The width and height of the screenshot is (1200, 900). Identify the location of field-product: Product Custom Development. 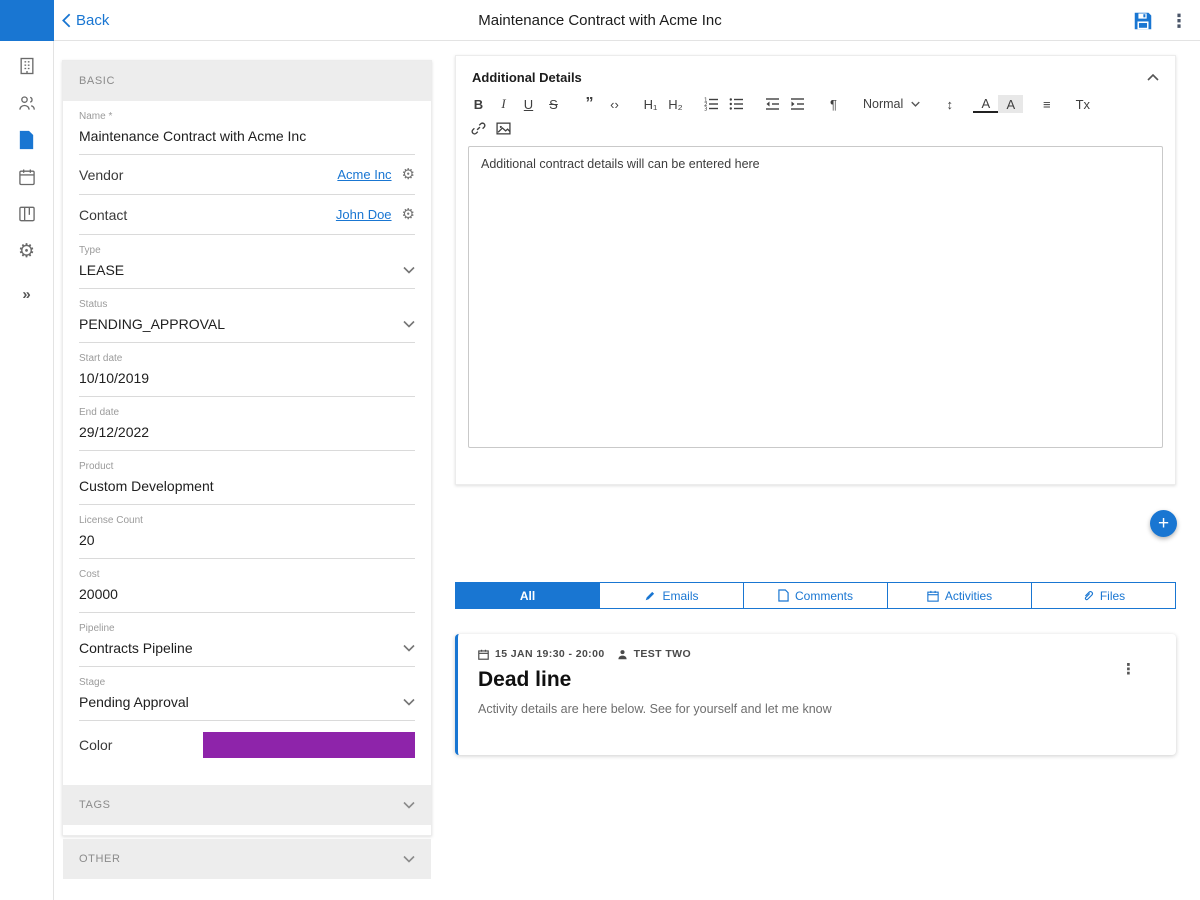
(247, 478).